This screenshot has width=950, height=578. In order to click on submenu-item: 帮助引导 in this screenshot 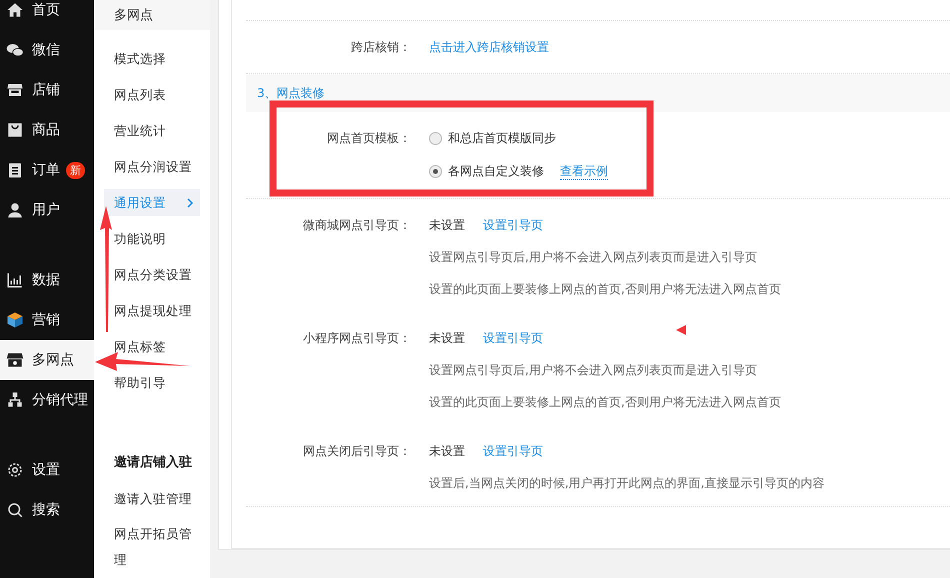, I will do `click(152, 382)`.